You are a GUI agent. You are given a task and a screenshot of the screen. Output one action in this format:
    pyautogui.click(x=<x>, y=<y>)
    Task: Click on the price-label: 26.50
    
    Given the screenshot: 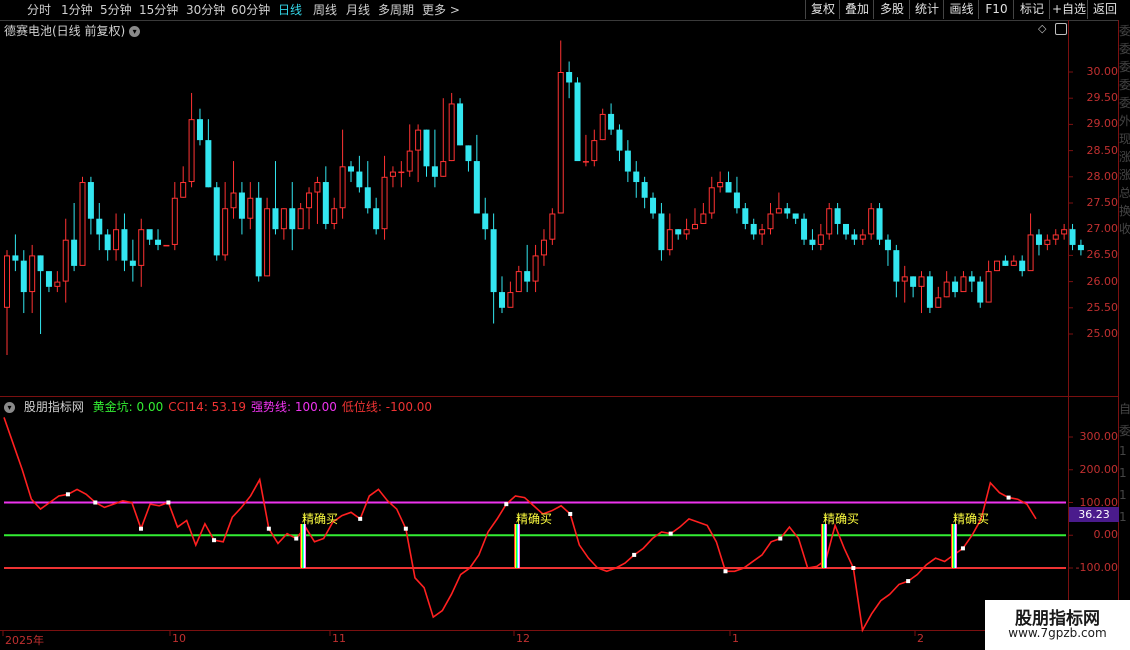 What is the action you would take?
    pyautogui.click(x=1102, y=255)
    